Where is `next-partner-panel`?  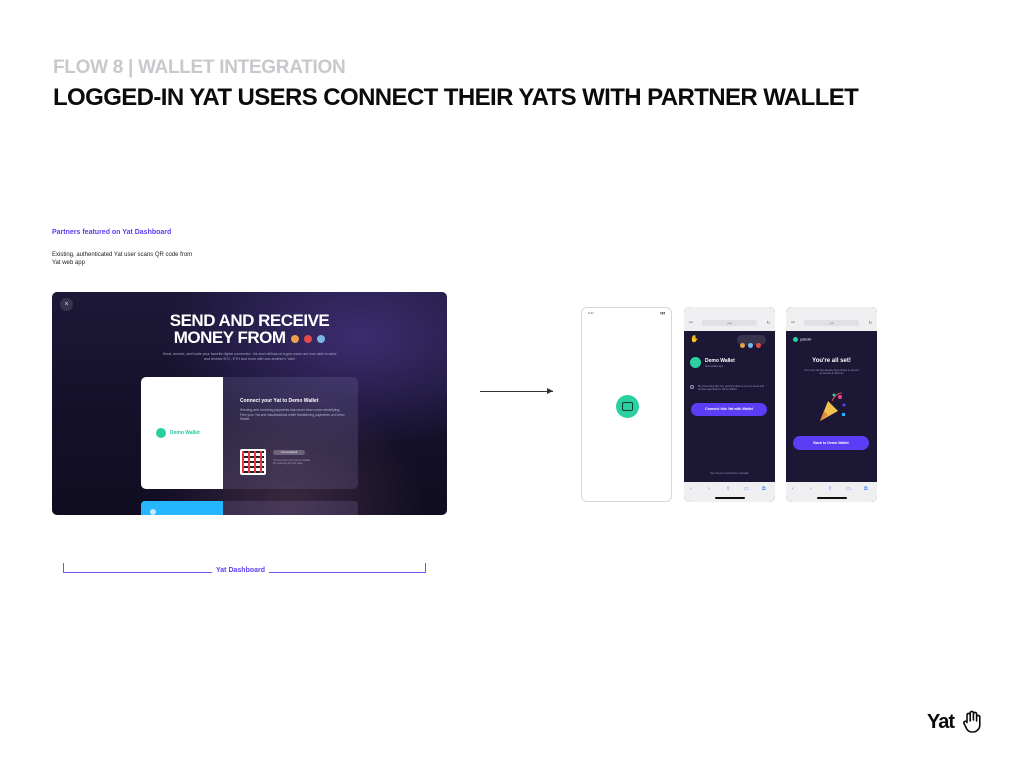 next-partner-panel is located at coordinates (182, 508).